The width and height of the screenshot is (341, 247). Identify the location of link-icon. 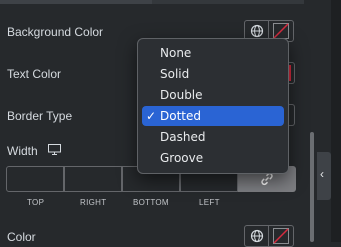
(267, 179).